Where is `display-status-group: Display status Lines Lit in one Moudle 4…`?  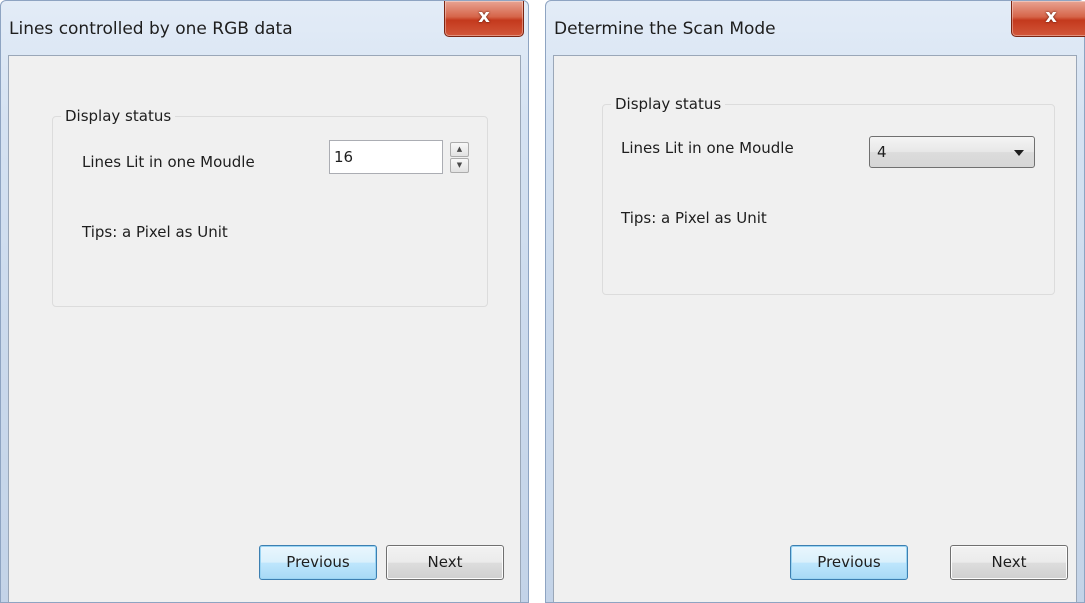 display-status-group: Display status Lines Lit in one Moudle 4… is located at coordinates (828, 195).